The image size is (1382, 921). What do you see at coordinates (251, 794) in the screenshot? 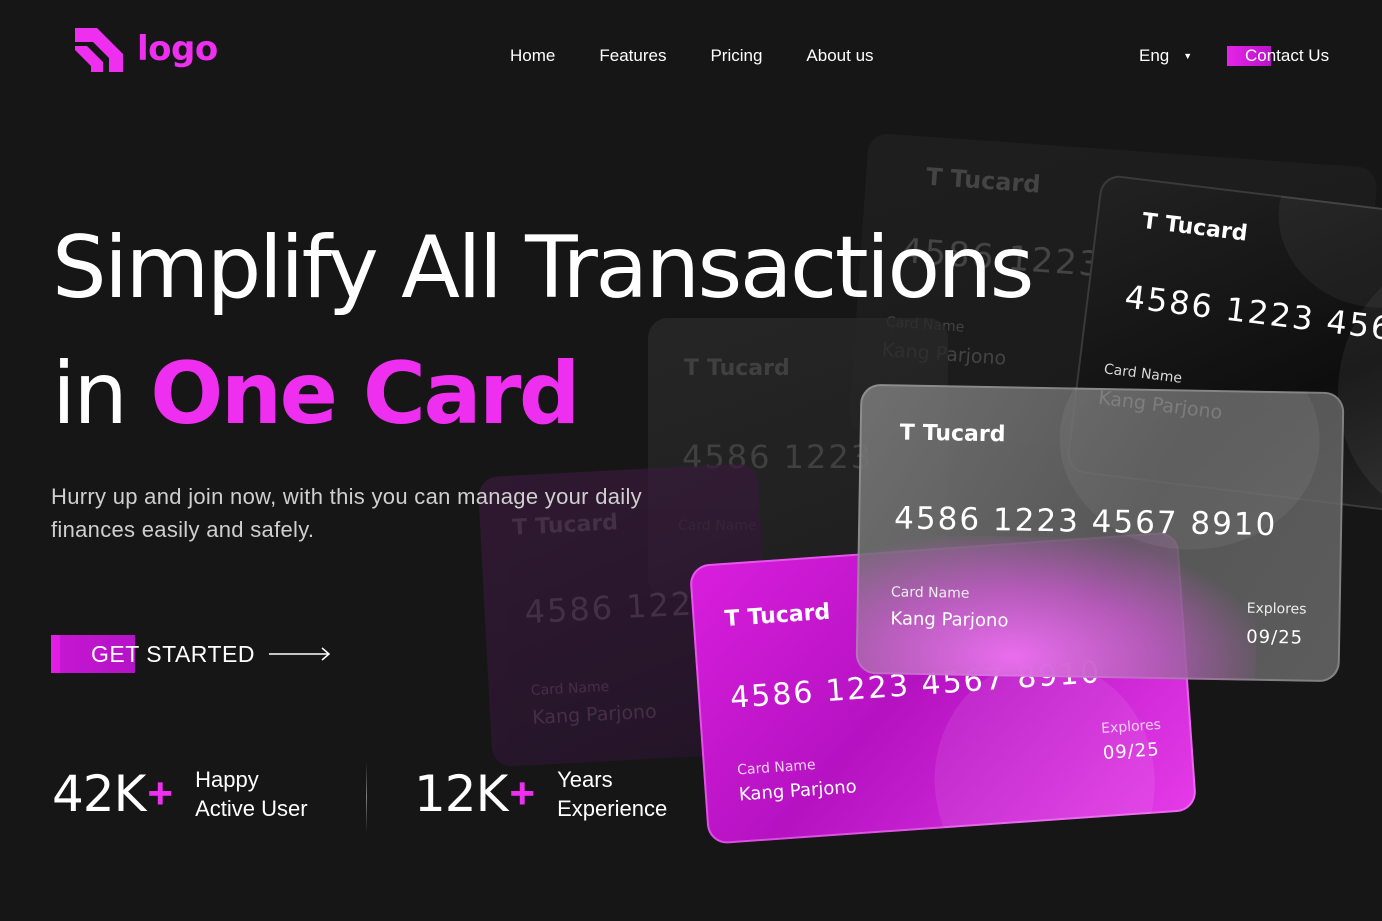
I see `stat-label: Happy Active User` at bounding box center [251, 794].